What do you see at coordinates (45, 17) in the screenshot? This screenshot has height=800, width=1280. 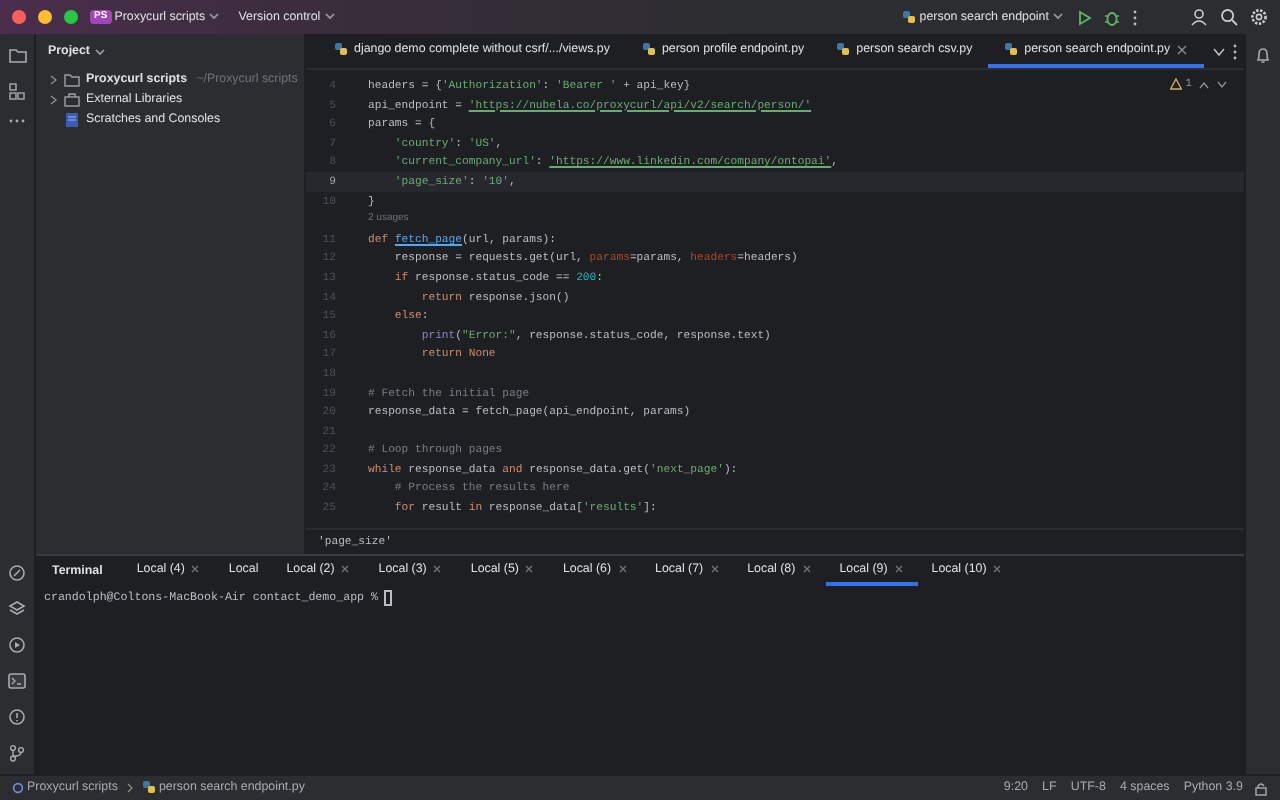 I see `minimize-button` at bounding box center [45, 17].